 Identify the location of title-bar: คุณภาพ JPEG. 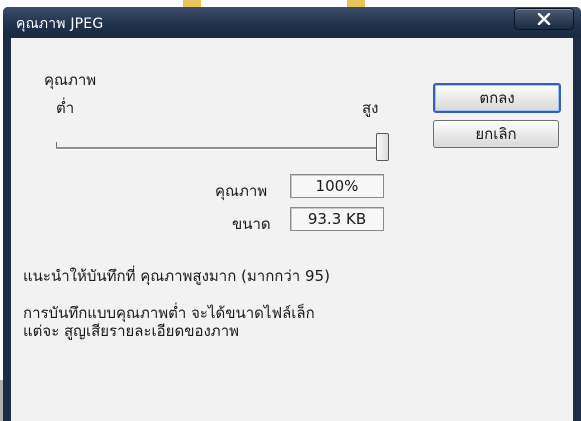
(292, 22).